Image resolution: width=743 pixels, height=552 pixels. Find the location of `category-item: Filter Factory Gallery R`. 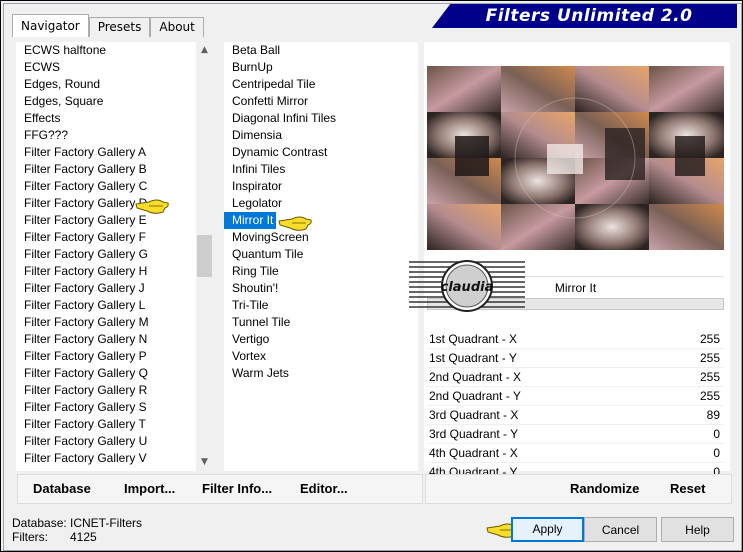

category-item: Filter Factory Gallery R is located at coordinates (106, 390).